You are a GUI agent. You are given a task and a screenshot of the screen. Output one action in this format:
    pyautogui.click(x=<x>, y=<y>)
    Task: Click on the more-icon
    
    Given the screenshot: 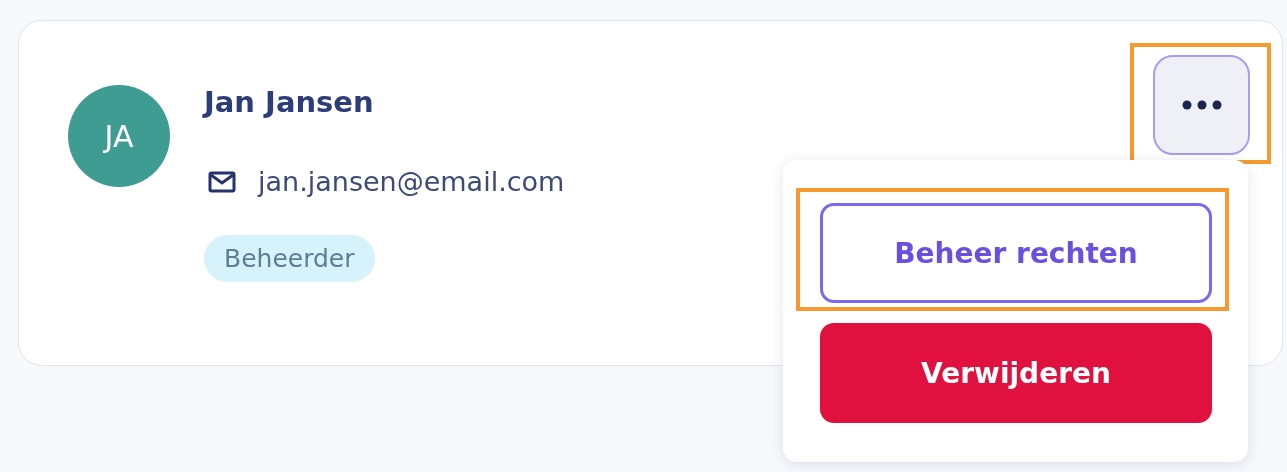 What is the action you would take?
    pyautogui.click(x=1201, y=105)
    